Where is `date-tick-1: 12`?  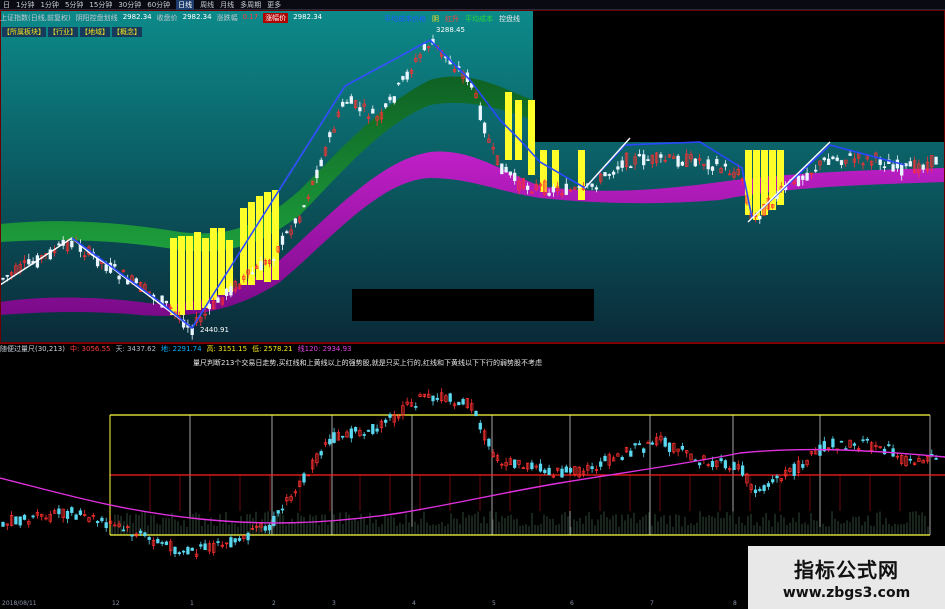 date-tick-1: 12 is located at coordinates (116, 603).